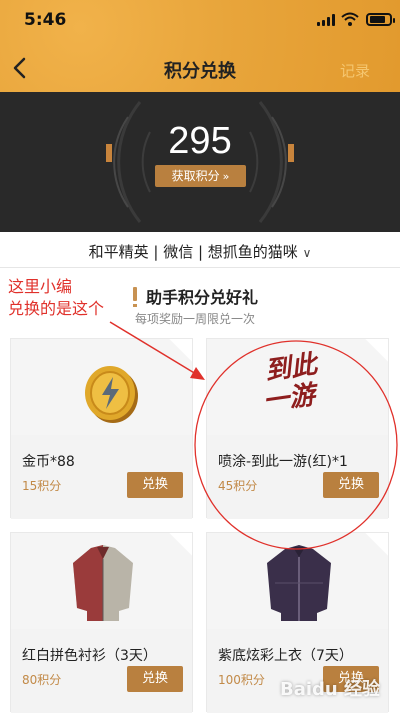  What do you see at coordinates (330, 689) in the screenshot?
I see `watermark: Baidu 经验` at bounding box center [330, 689].